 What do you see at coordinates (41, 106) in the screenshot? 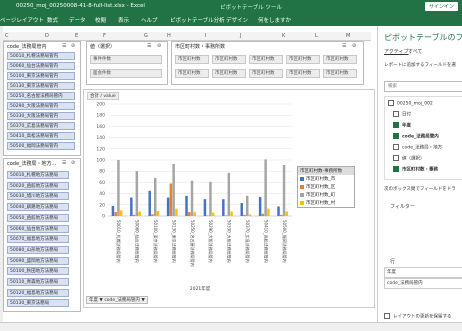
I see `slicer-item: 50290_大阪法務局管内` at bounding box center [41, 106].